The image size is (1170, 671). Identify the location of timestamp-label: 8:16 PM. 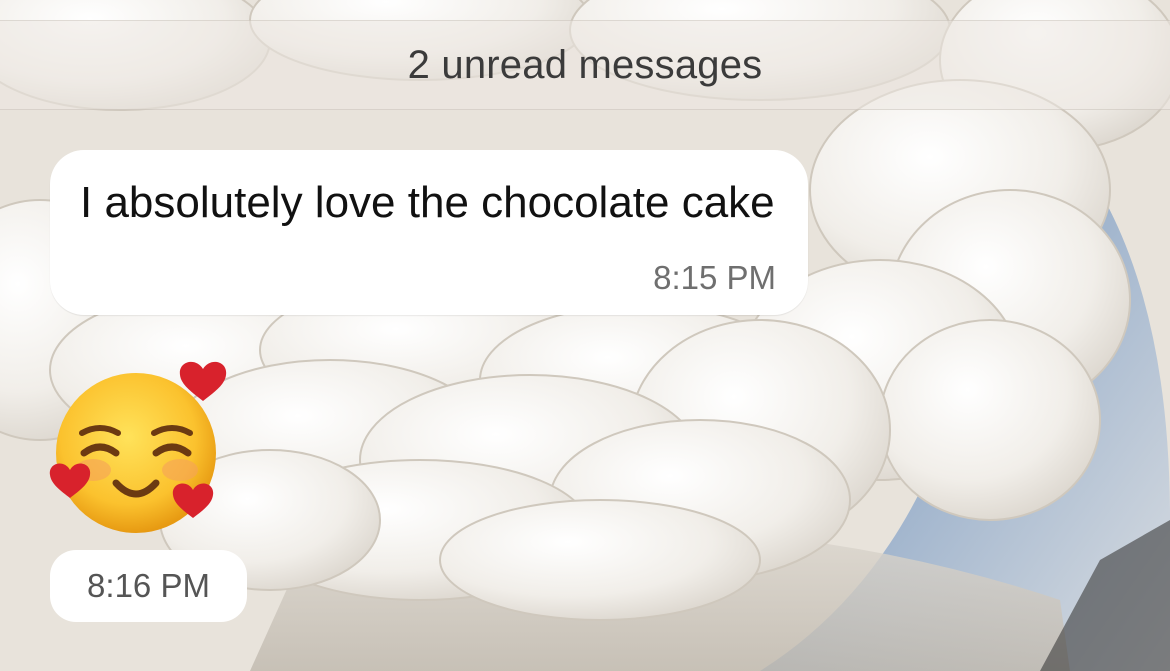
(148, 585).